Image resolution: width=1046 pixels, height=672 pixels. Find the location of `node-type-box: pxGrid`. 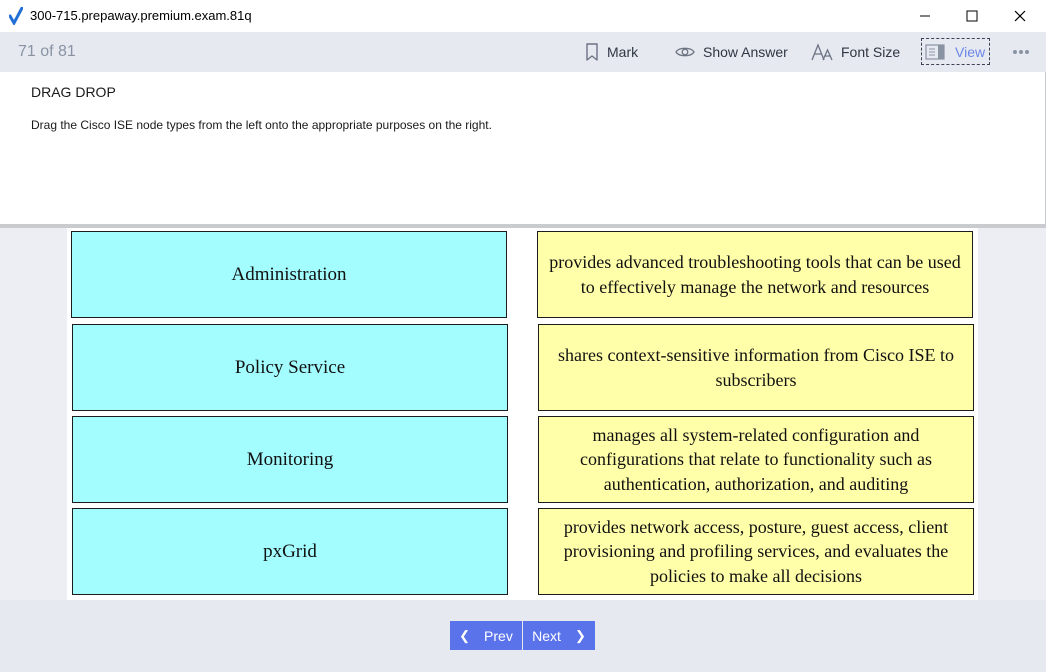

node-type-box: pxGrid is located at coordinates (290, 551).